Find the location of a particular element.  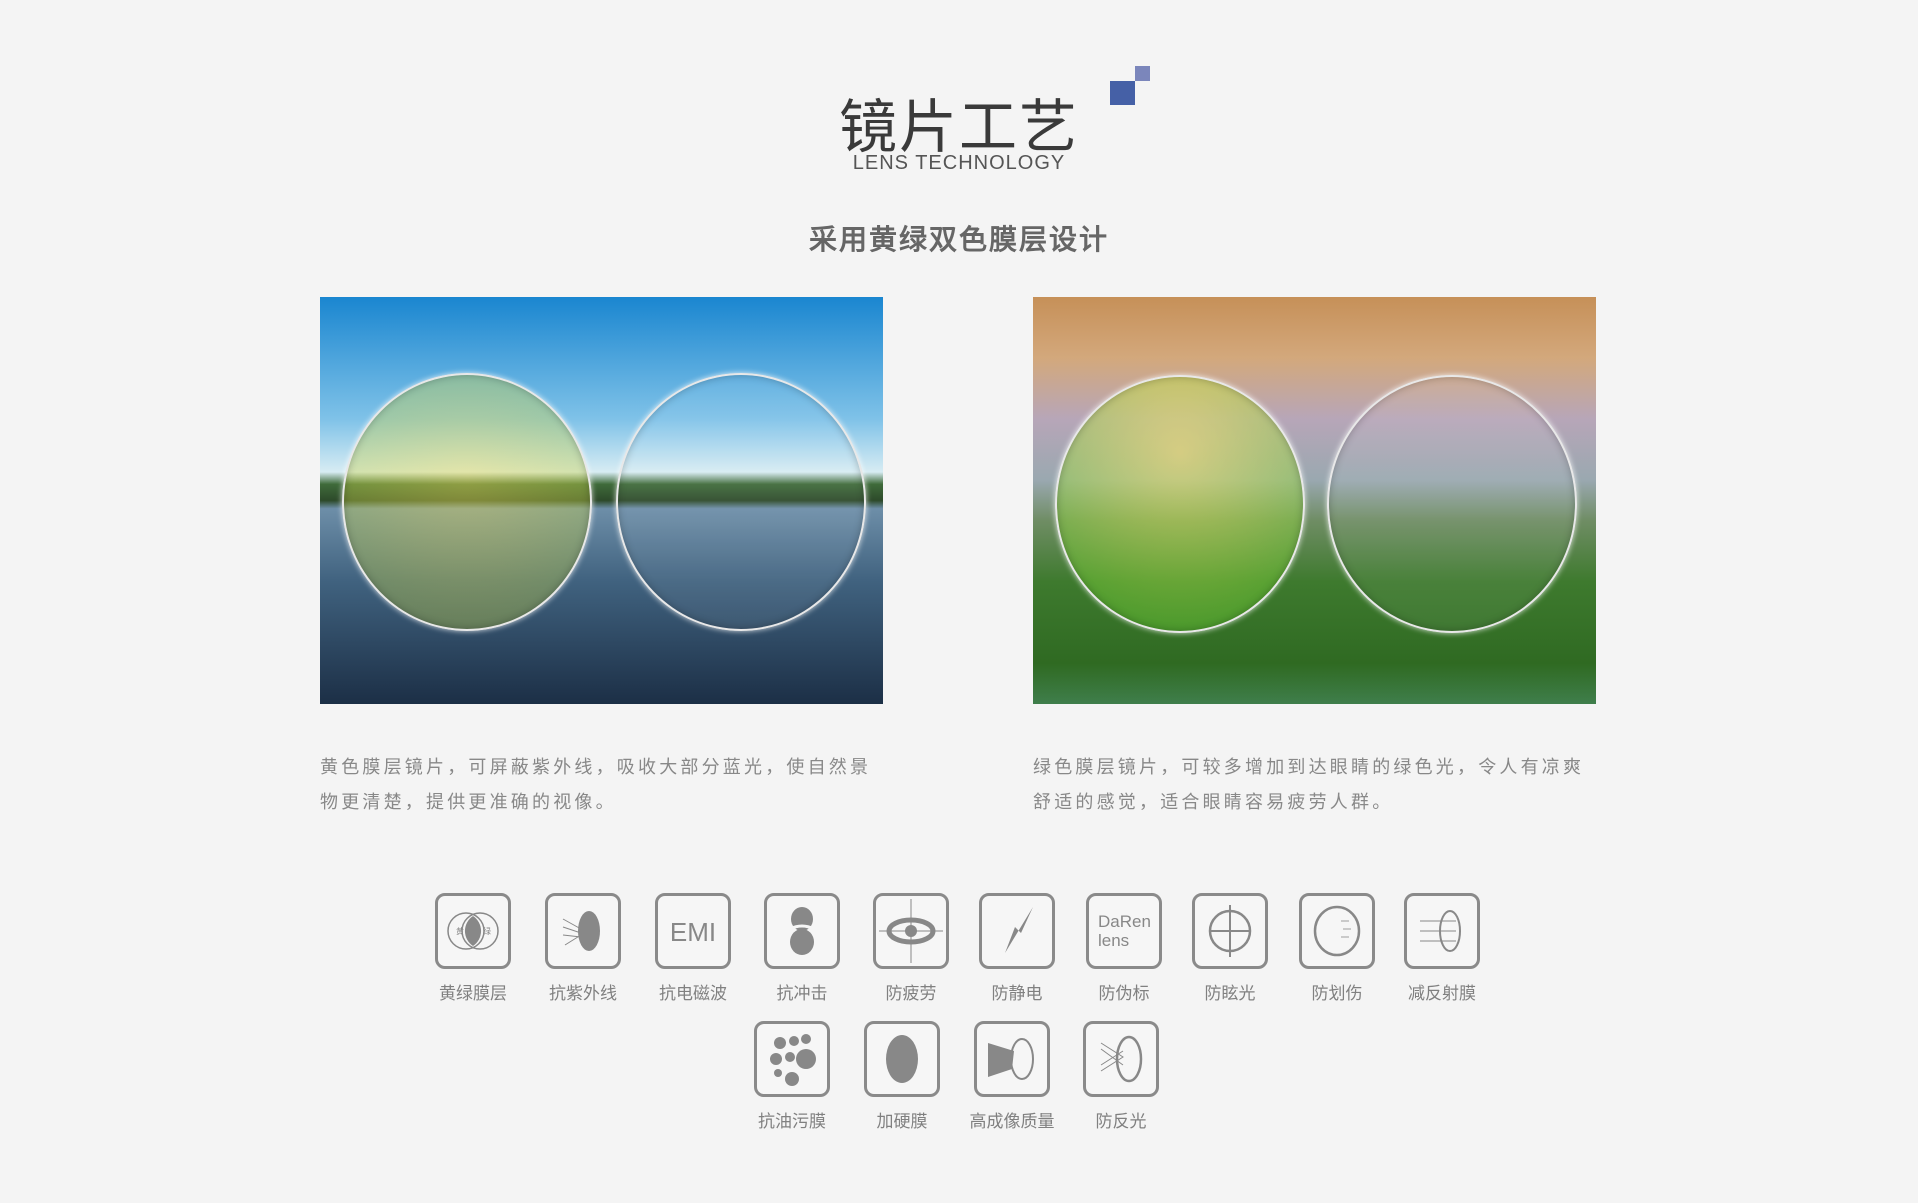

feature-item: 防划伤 is located at coordinates (1337, 948).